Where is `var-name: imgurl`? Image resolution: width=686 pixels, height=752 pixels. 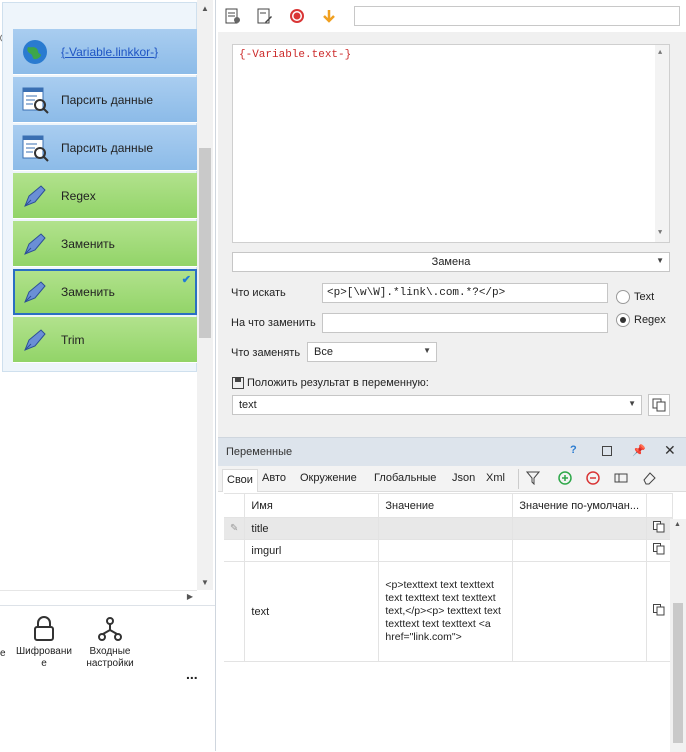 var-name: imgurl is located at coordinates (312, 550).